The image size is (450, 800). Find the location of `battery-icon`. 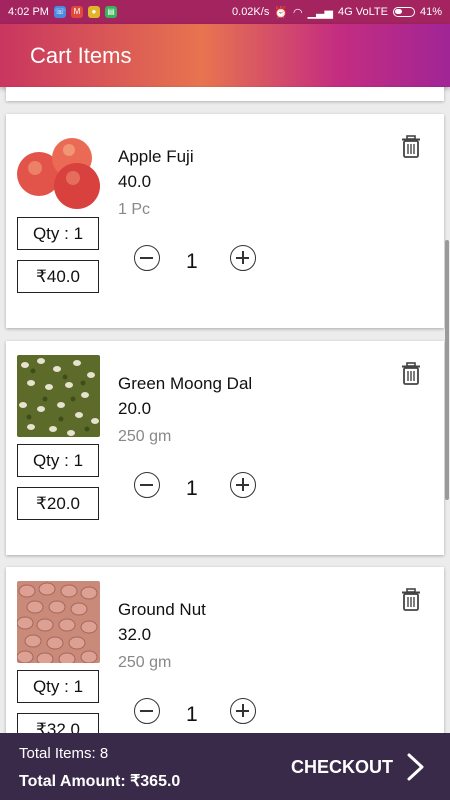

battery-icon is located at coordinates (403, 12).